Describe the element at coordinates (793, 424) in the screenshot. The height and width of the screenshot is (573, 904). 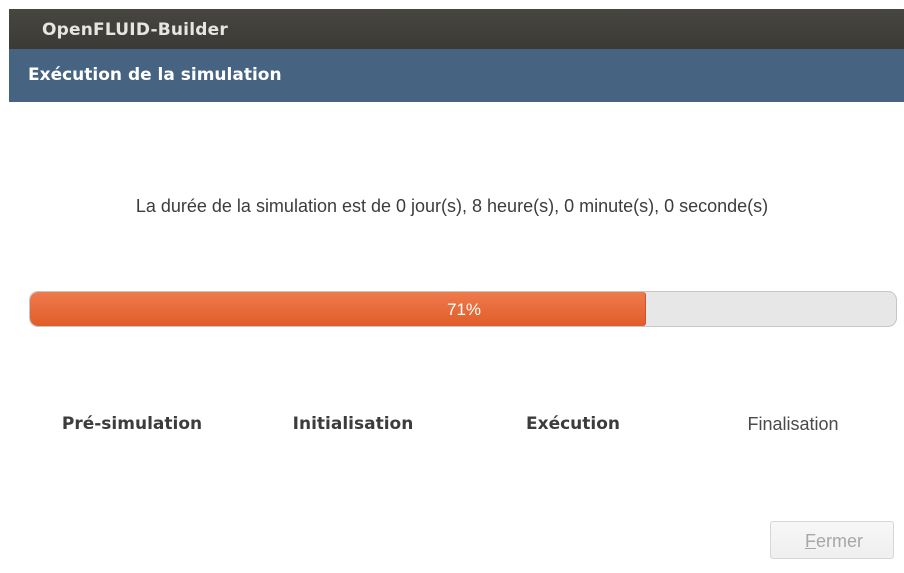
I see `stage-finalisation: Finalisation` at that location.